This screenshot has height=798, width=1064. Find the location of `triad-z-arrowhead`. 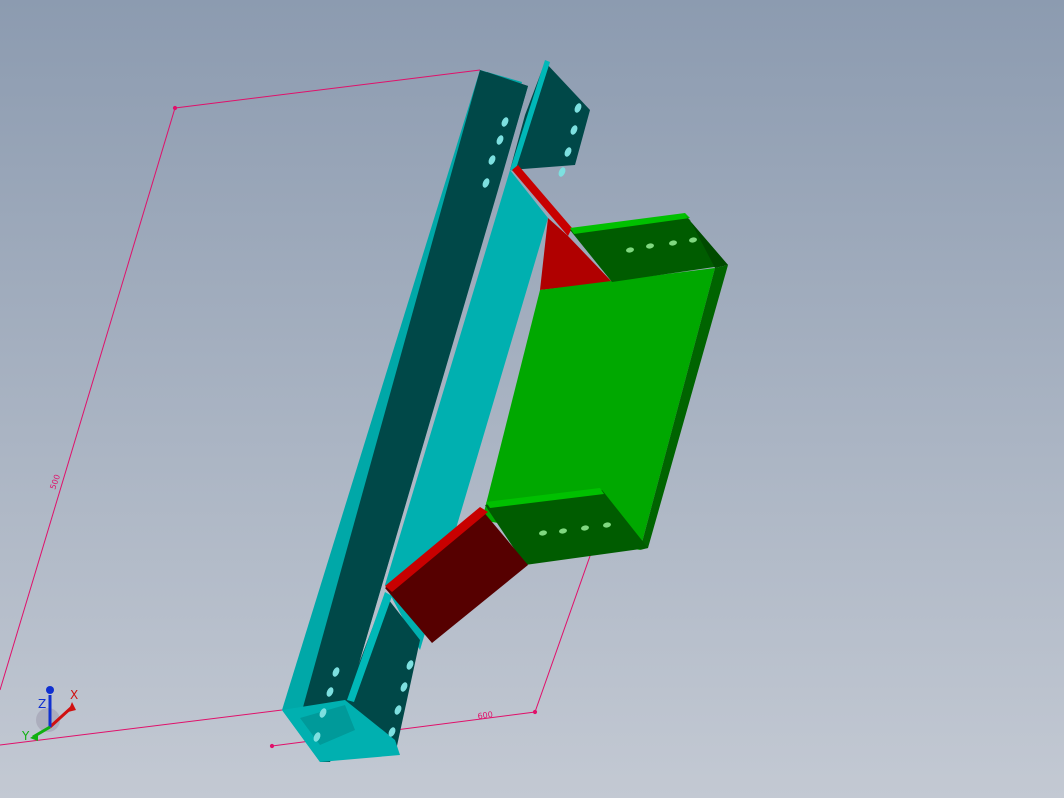

triad-z-arrowhead is located at coordinates (50, 690).